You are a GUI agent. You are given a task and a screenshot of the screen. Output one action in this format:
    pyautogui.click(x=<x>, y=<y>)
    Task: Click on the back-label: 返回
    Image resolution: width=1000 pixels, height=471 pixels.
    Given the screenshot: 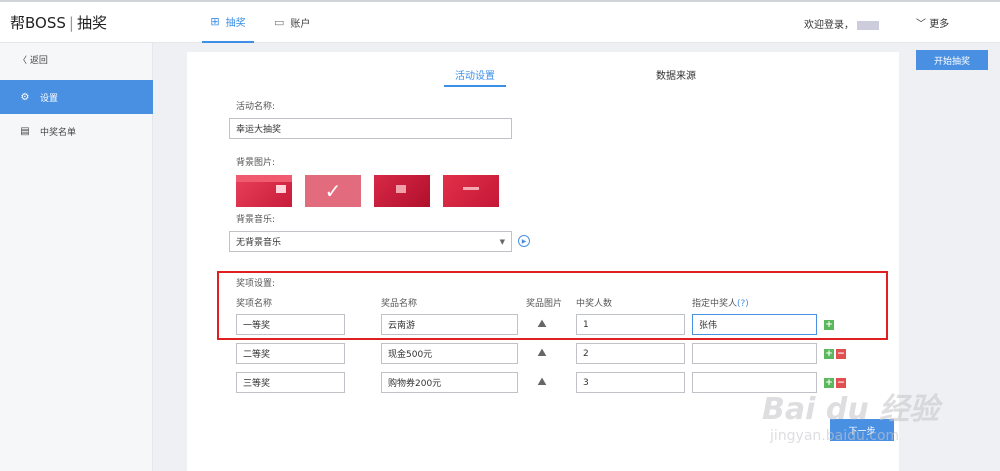 What is the action you would take?
    pyautogui.click(x=38, y=61)
    